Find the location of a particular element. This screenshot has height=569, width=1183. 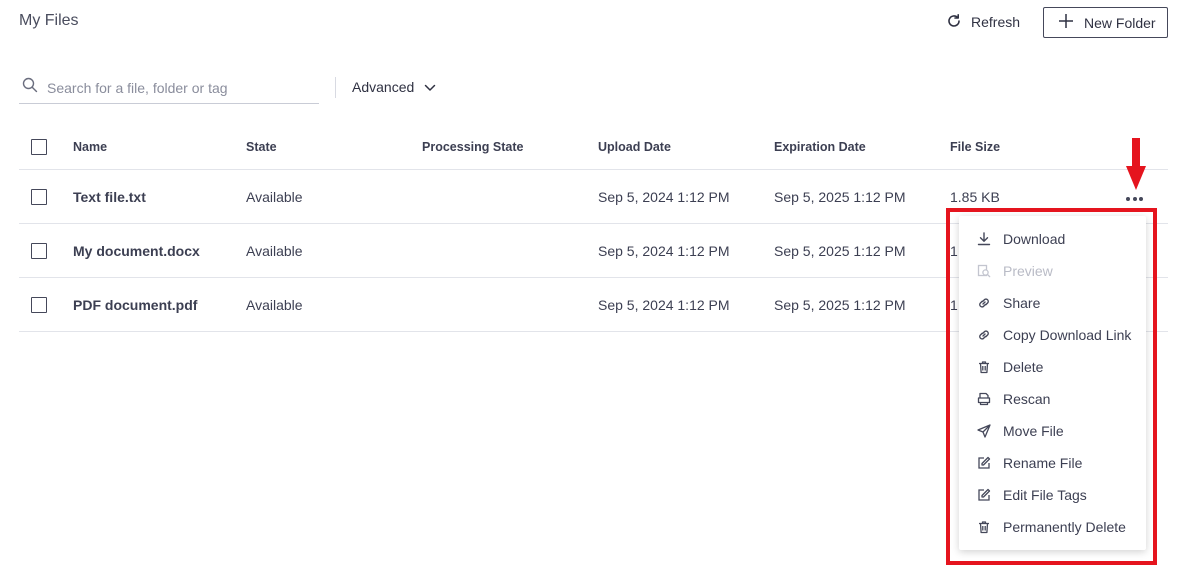

menu-item-download: Download is located at coordinates (1052, 239).